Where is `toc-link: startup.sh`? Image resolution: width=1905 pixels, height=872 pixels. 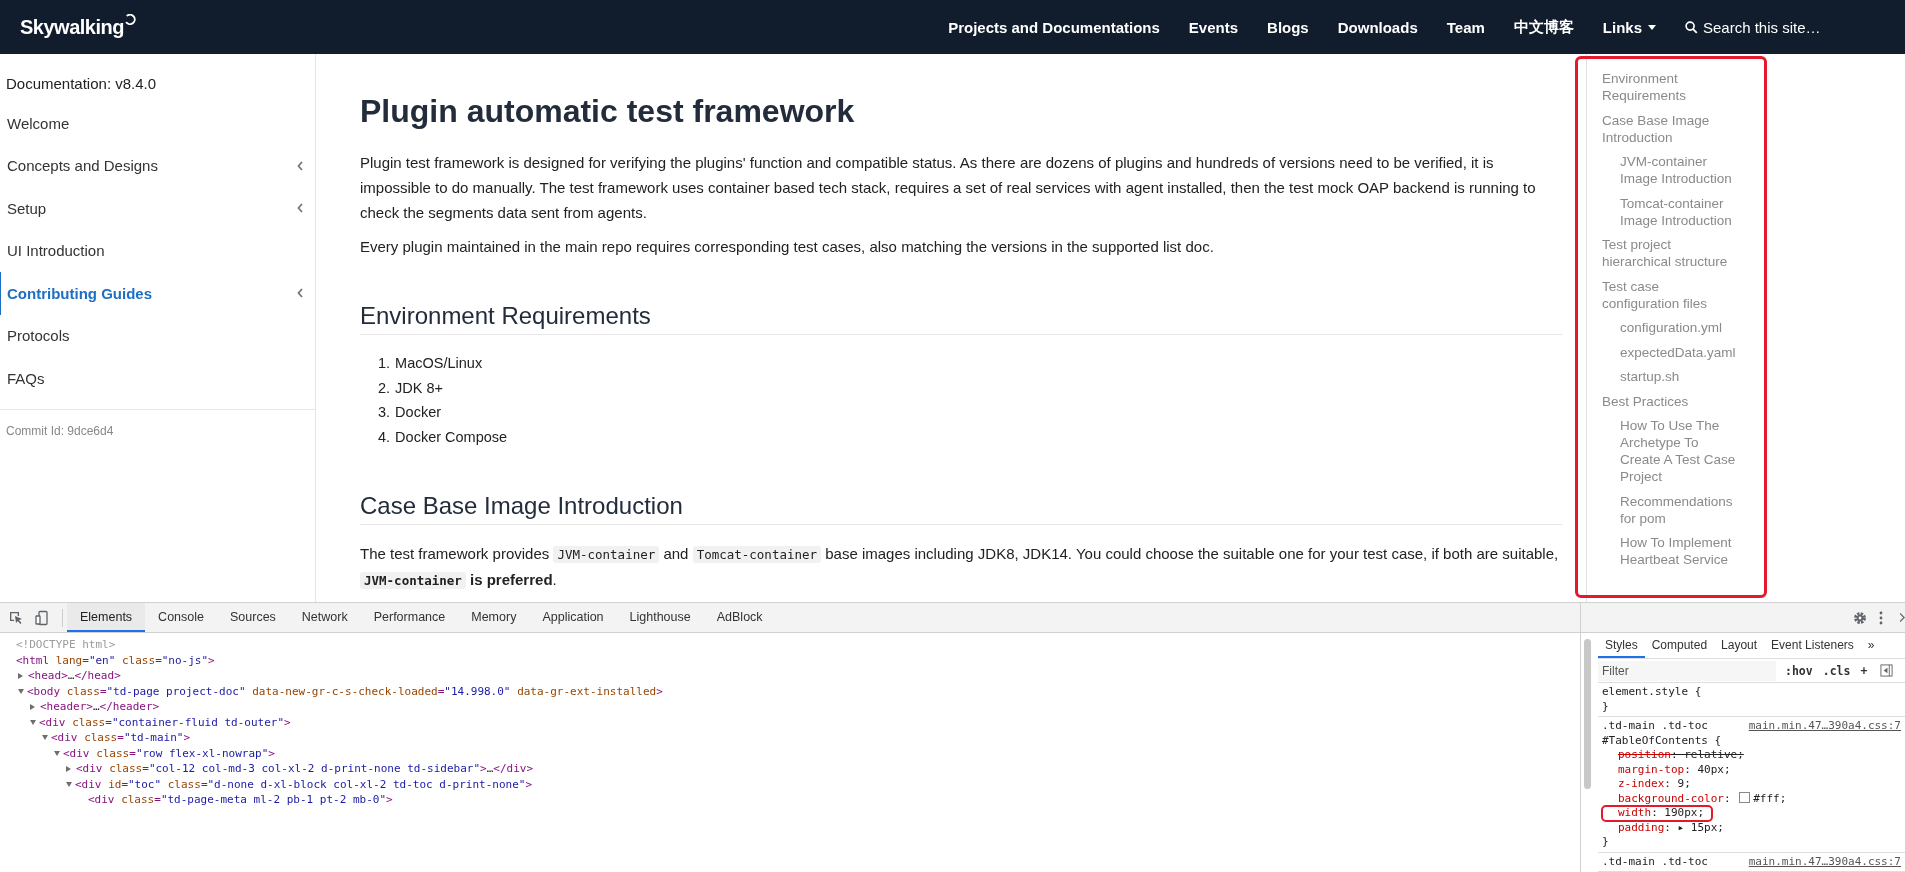 toc-link: startup.sh is located at coordinates (1680, 376).